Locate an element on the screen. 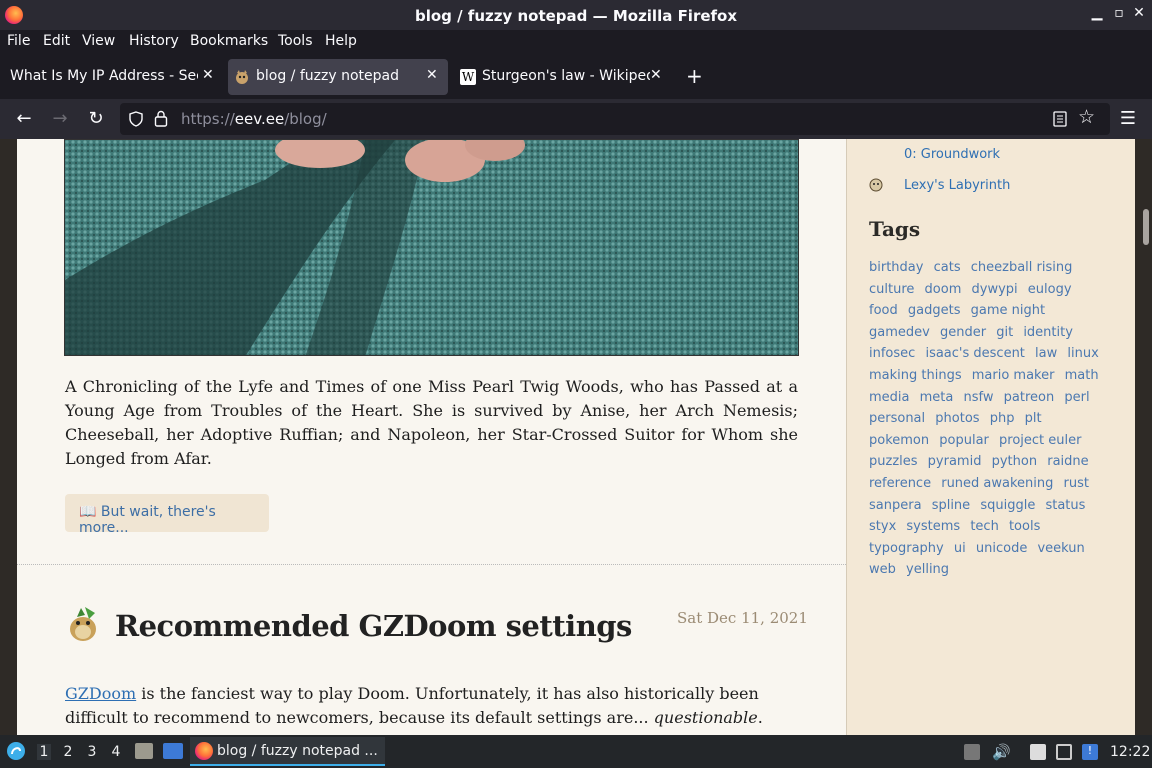 The height and width of the screenshot is (768, 1152). tag-link: squiggle is located at coordinates (1007, 505).